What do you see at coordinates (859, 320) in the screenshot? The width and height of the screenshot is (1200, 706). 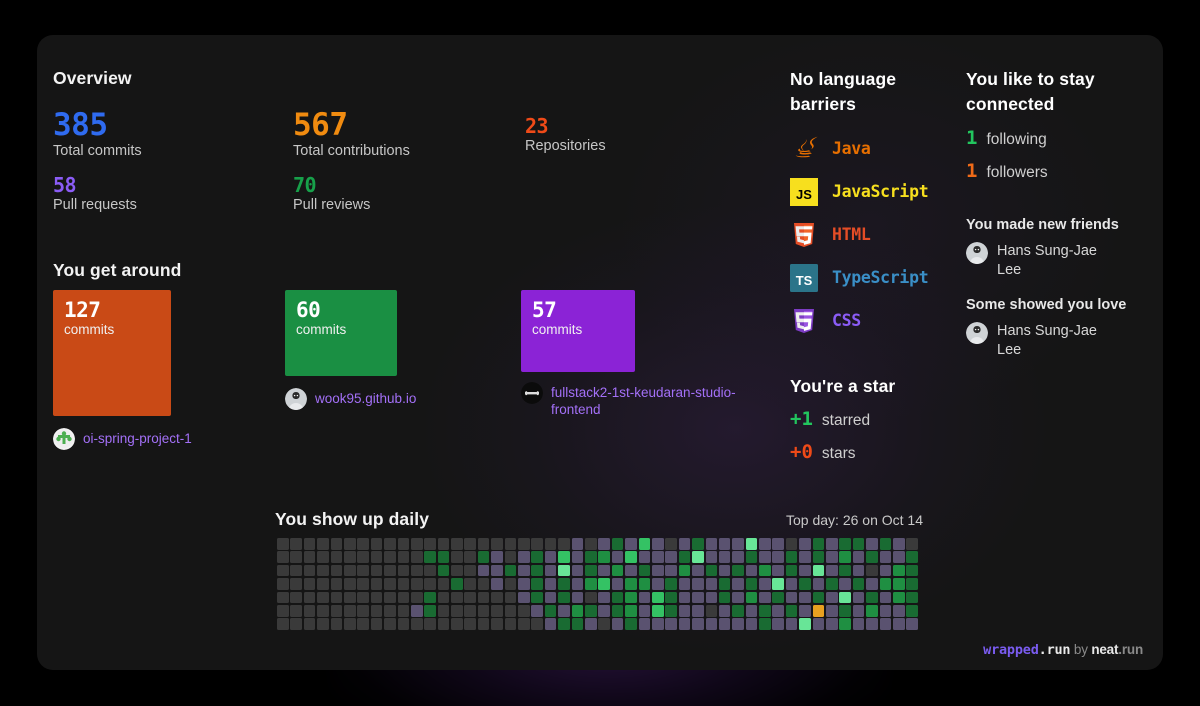 I see `language-item-css: CSS` at bounding box center [859, 320].